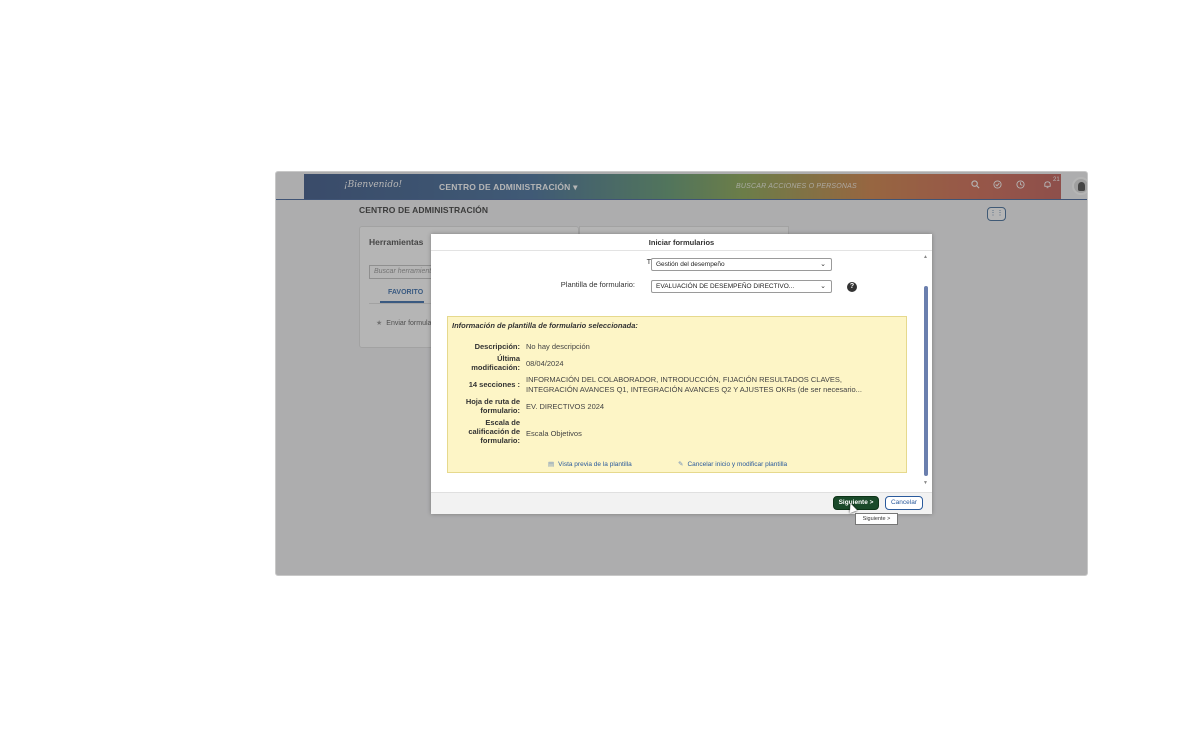 This screenshot has width=1200, height=750. I want to click on dialog-scrollbar: ▲ ▼, so click(926, 373).